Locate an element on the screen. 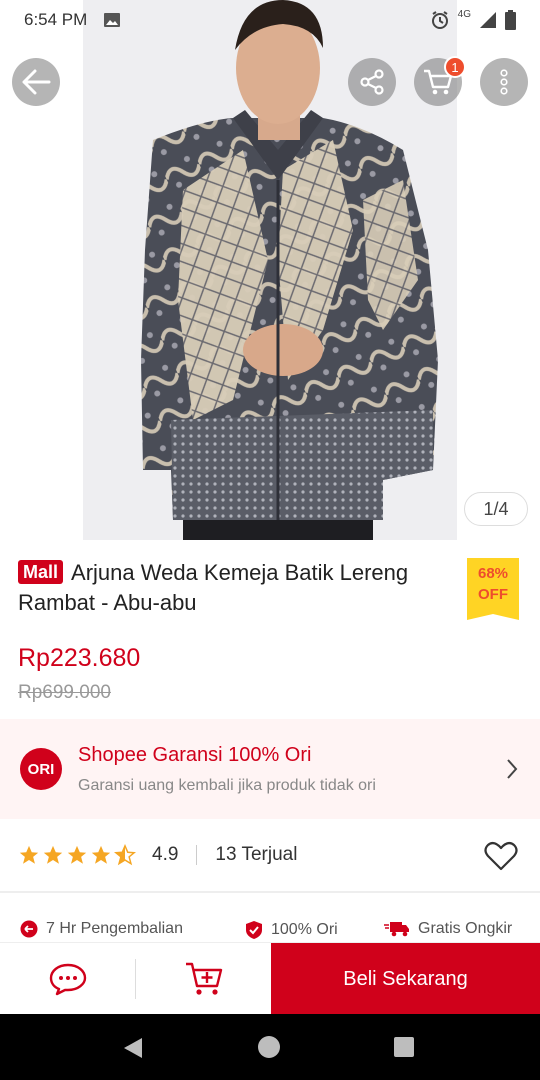 The width and height of the screenshot is (540, 1080). more-vertical-icon is located at coordinates (504, 82).